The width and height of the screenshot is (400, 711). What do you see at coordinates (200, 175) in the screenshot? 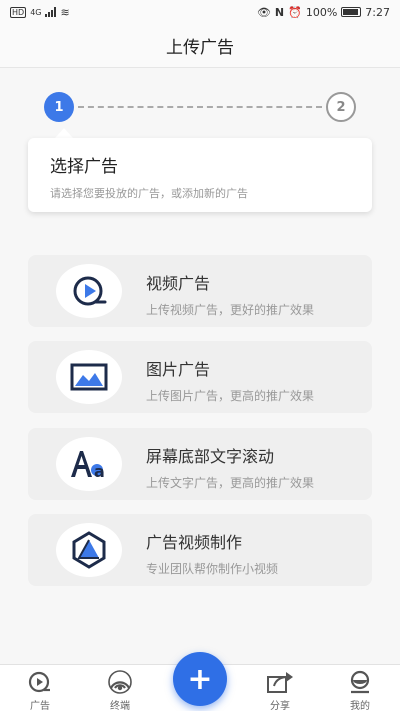
I see `step-description-card: 选择广告 请选择您要投放的广告，或添加新的广告` at bounding box center [200, 175].